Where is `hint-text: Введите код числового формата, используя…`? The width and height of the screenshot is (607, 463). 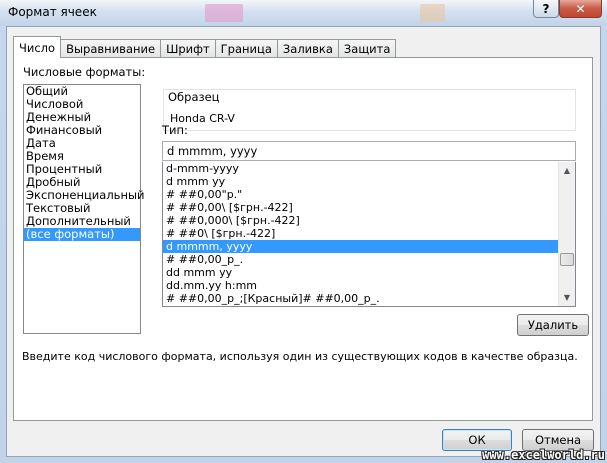
hint-text: Введите код числового формата, используя… is located at coordinates (300, 356).